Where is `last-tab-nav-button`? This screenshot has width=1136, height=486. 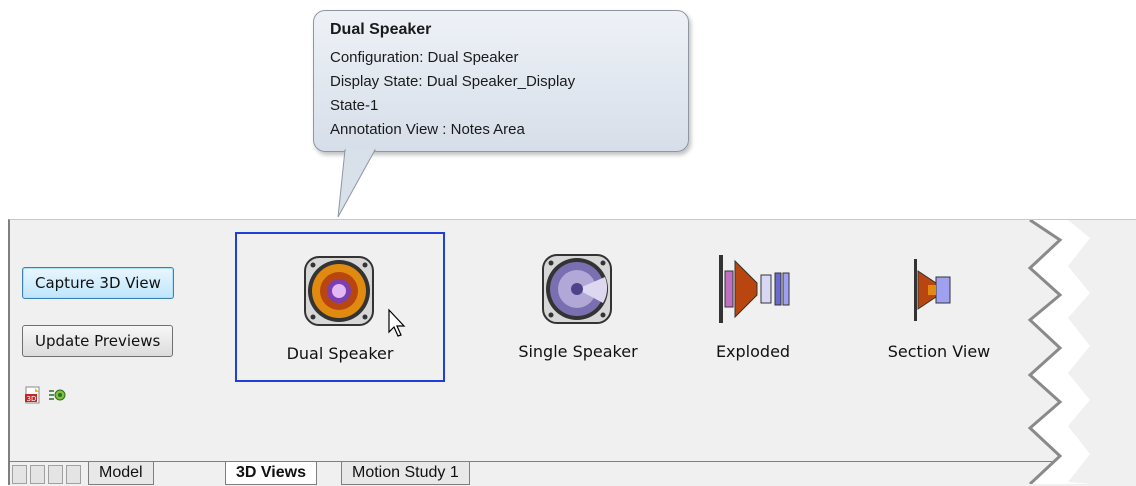 last-tab-nav-button is located at coordinates (73, 474).